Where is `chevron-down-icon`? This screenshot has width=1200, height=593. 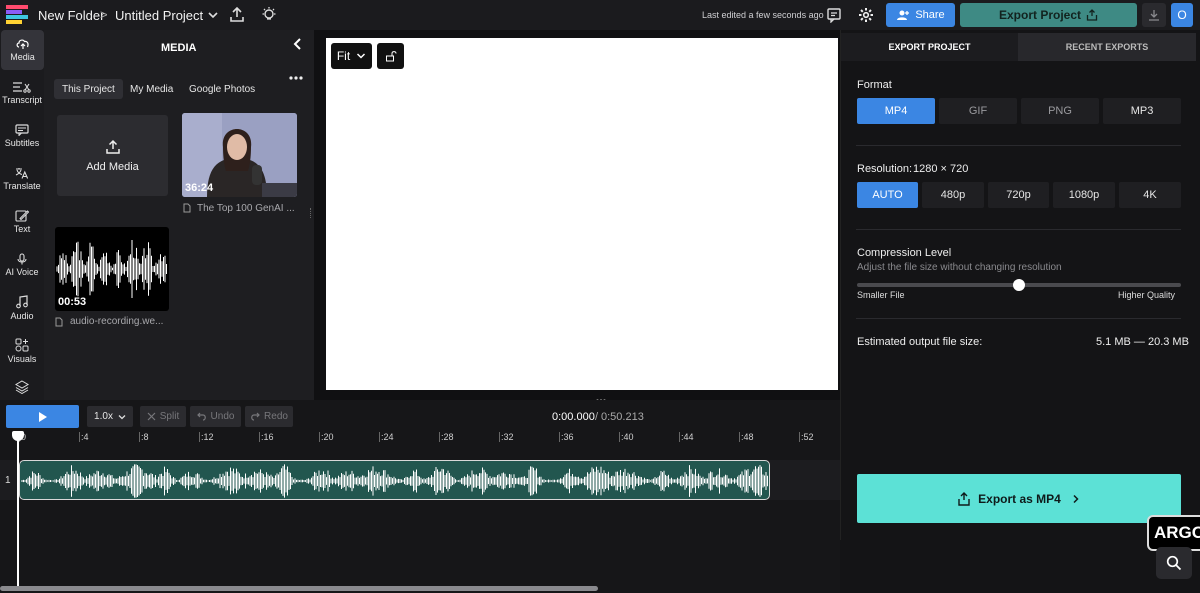 chevron-down-icon is located at coordinates (213, 15).